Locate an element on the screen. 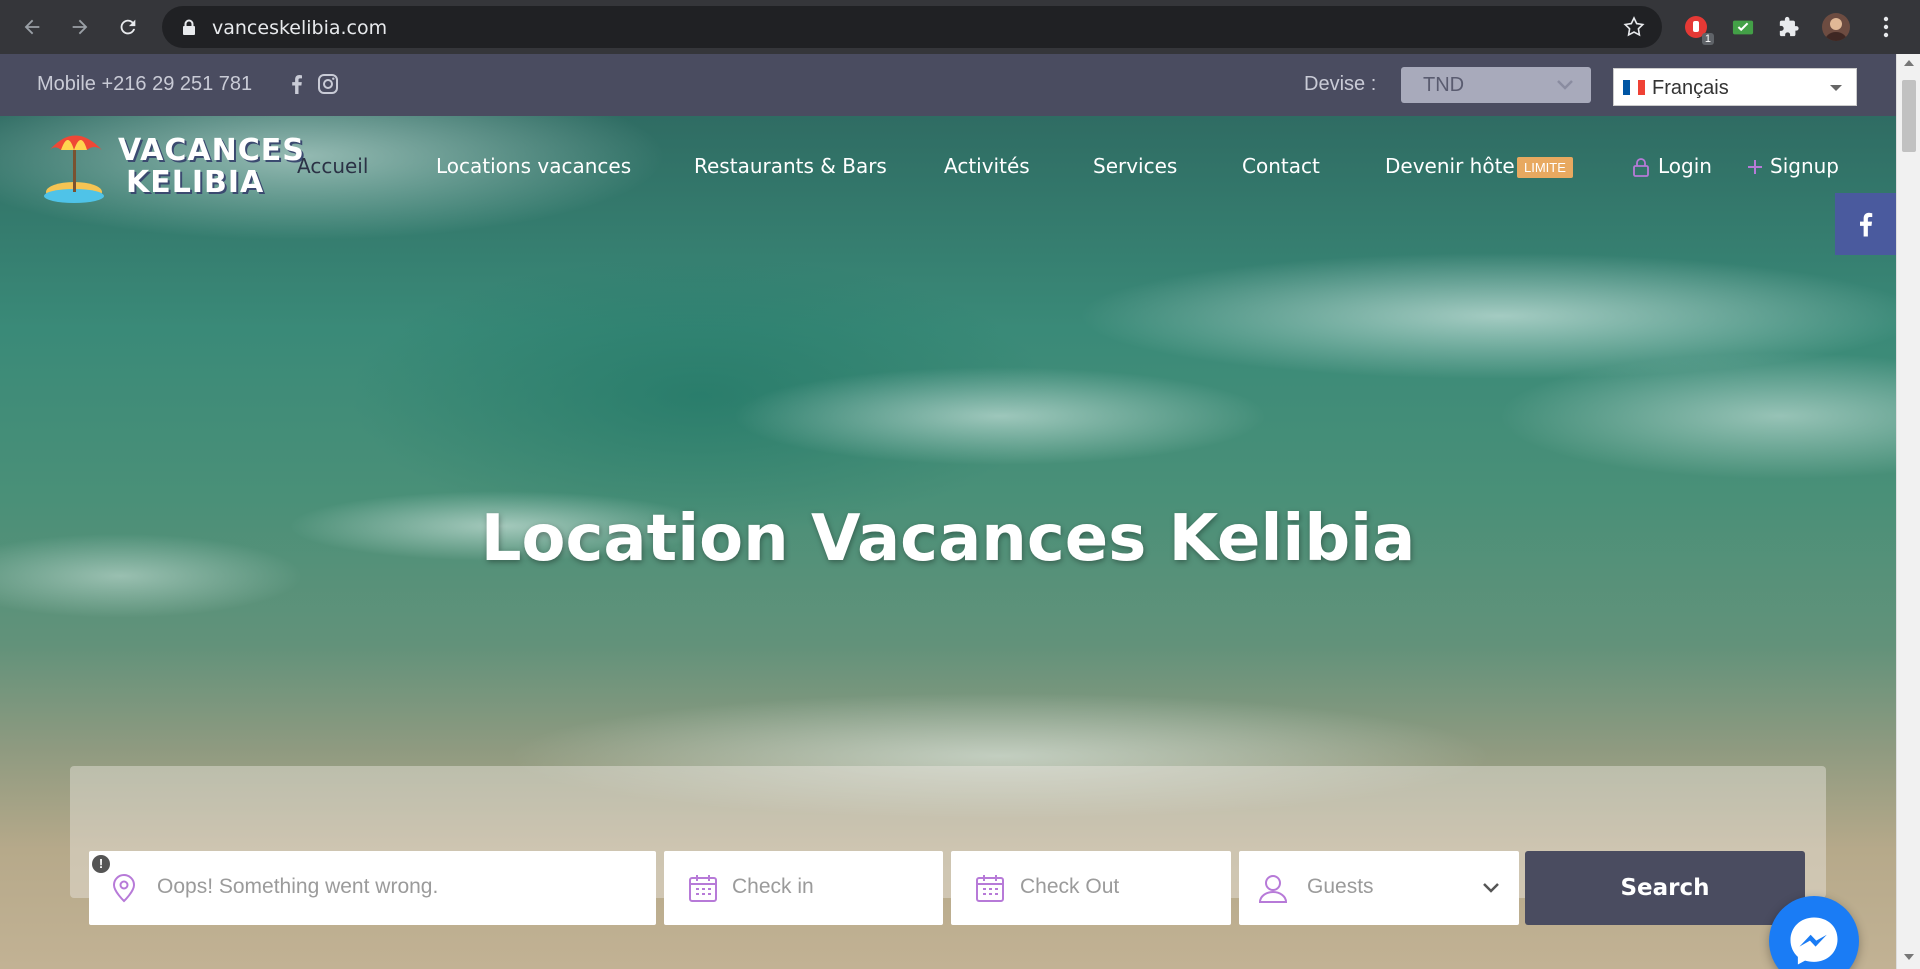  hero-title: Location Vacances Kelibia is located at coordinates (948, 539).